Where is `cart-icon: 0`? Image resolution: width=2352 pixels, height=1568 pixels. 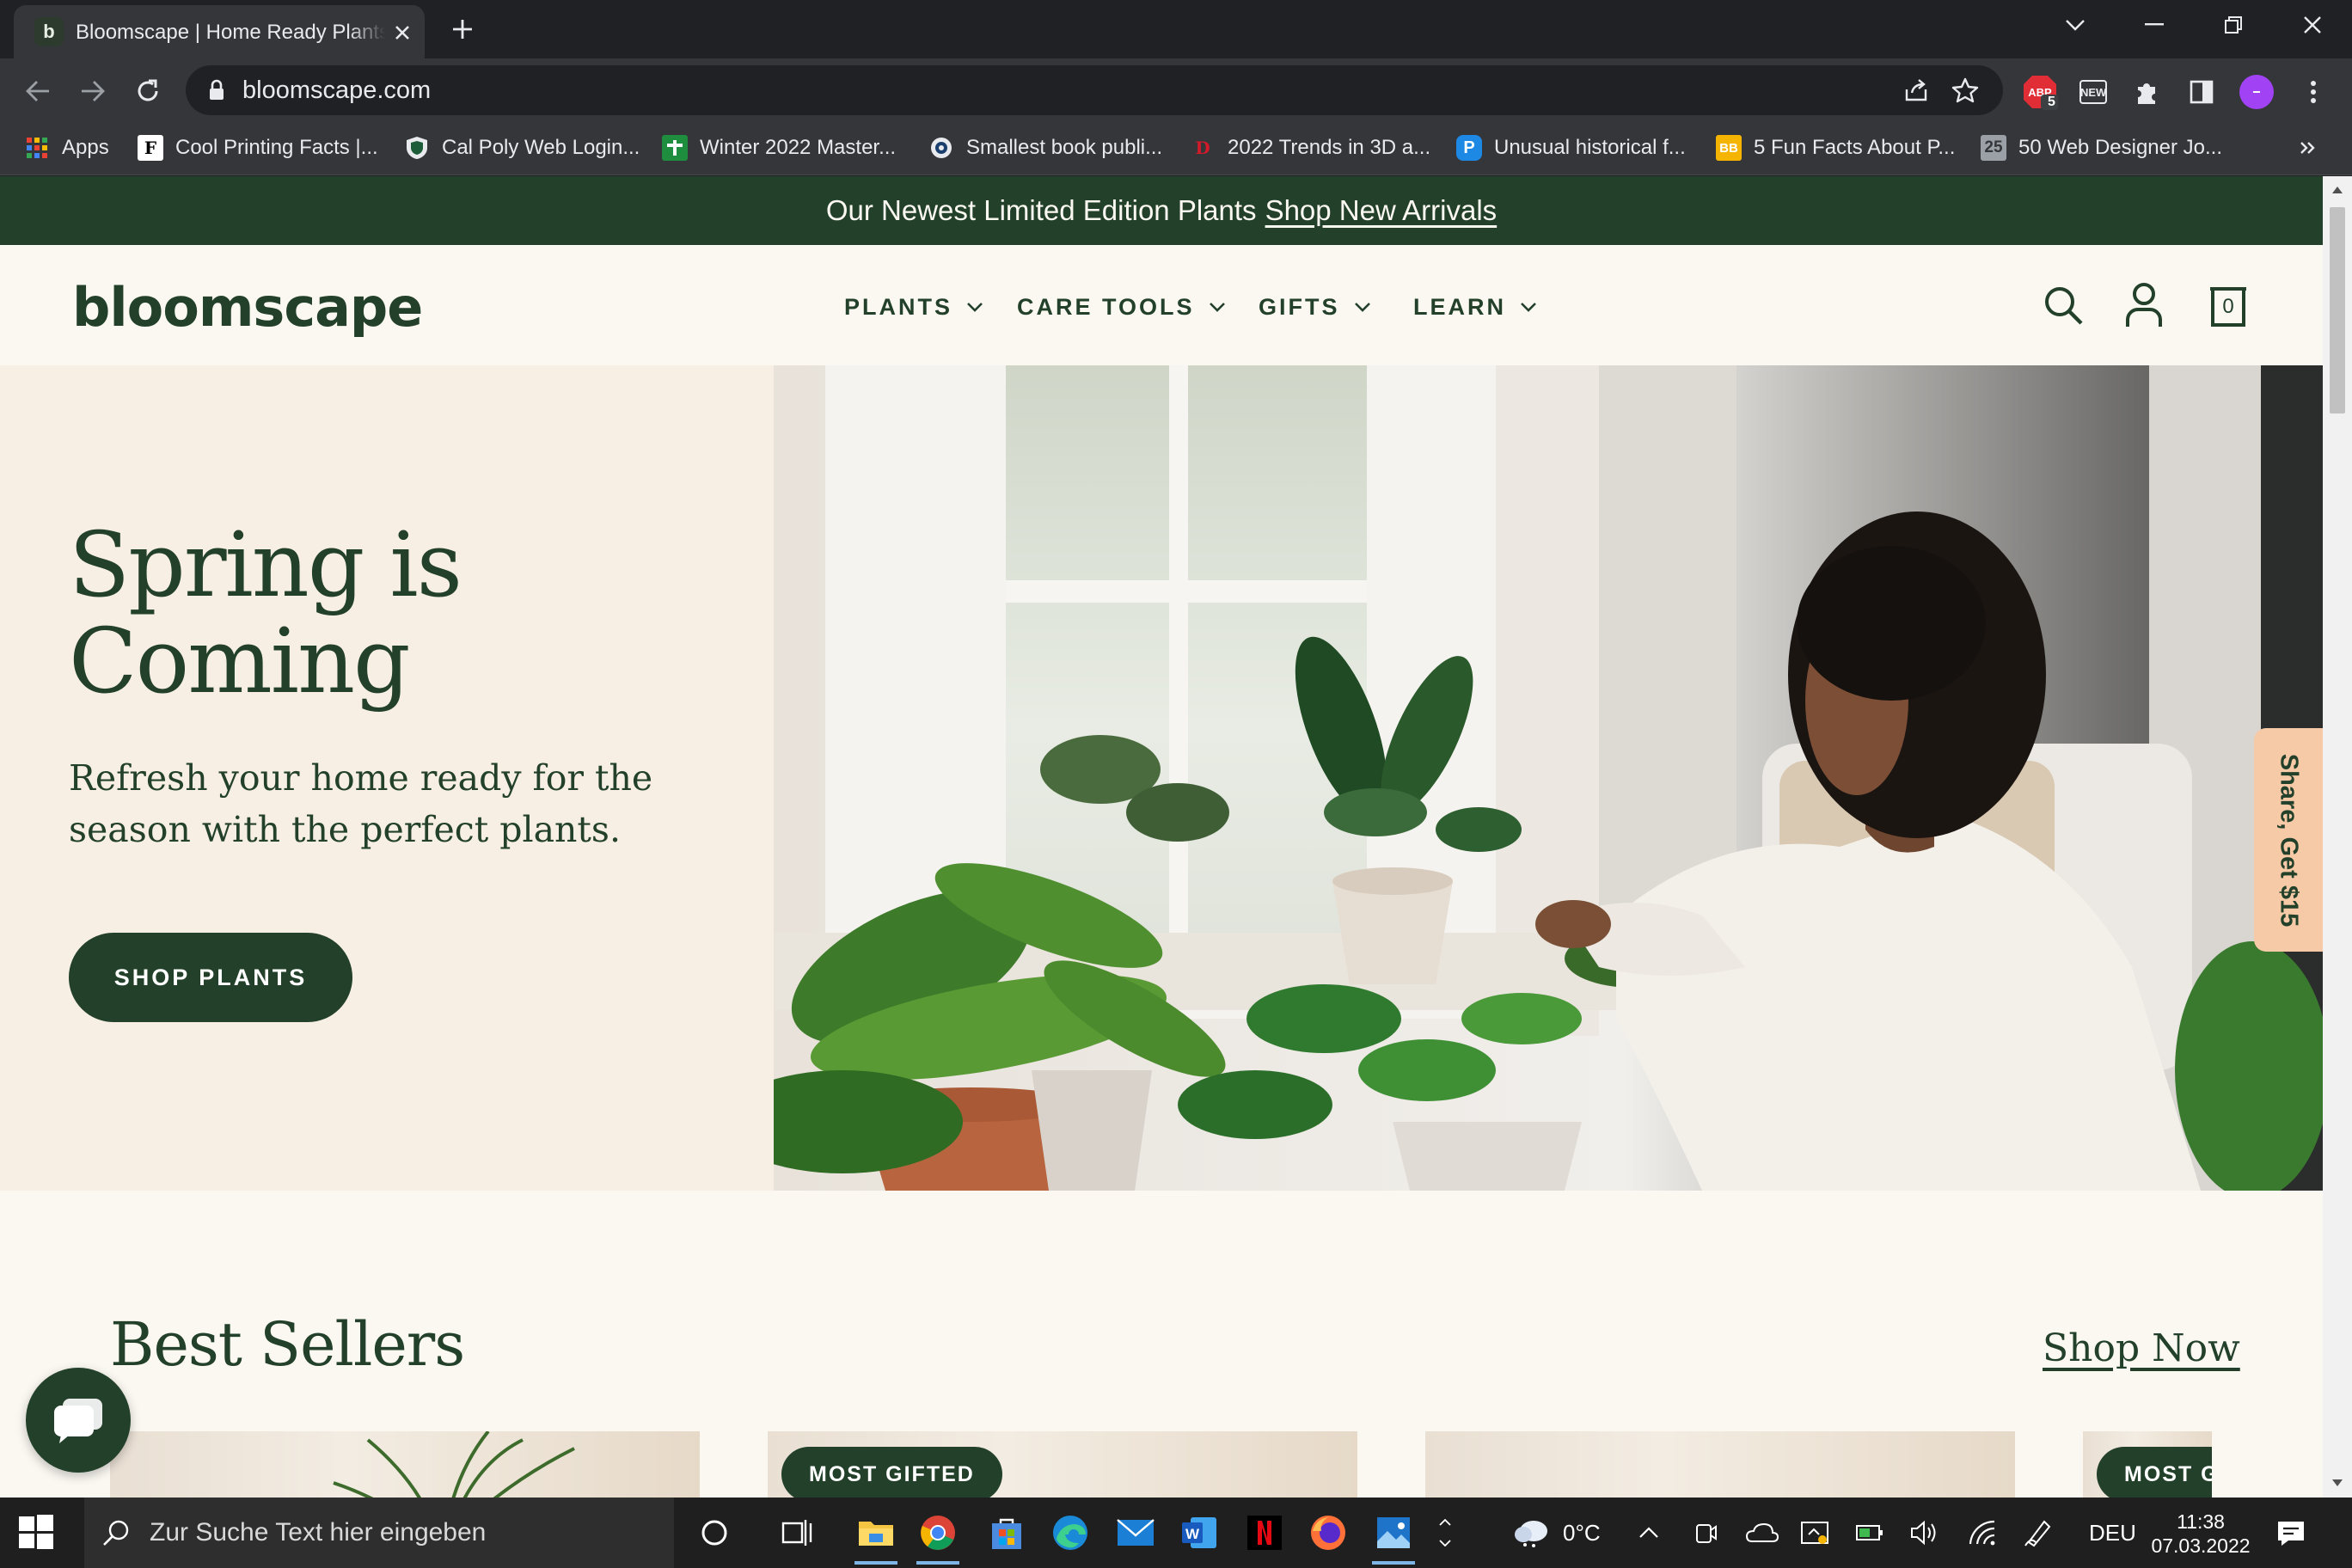
cart-icon: 0 is located at coordinates (2228, 305).